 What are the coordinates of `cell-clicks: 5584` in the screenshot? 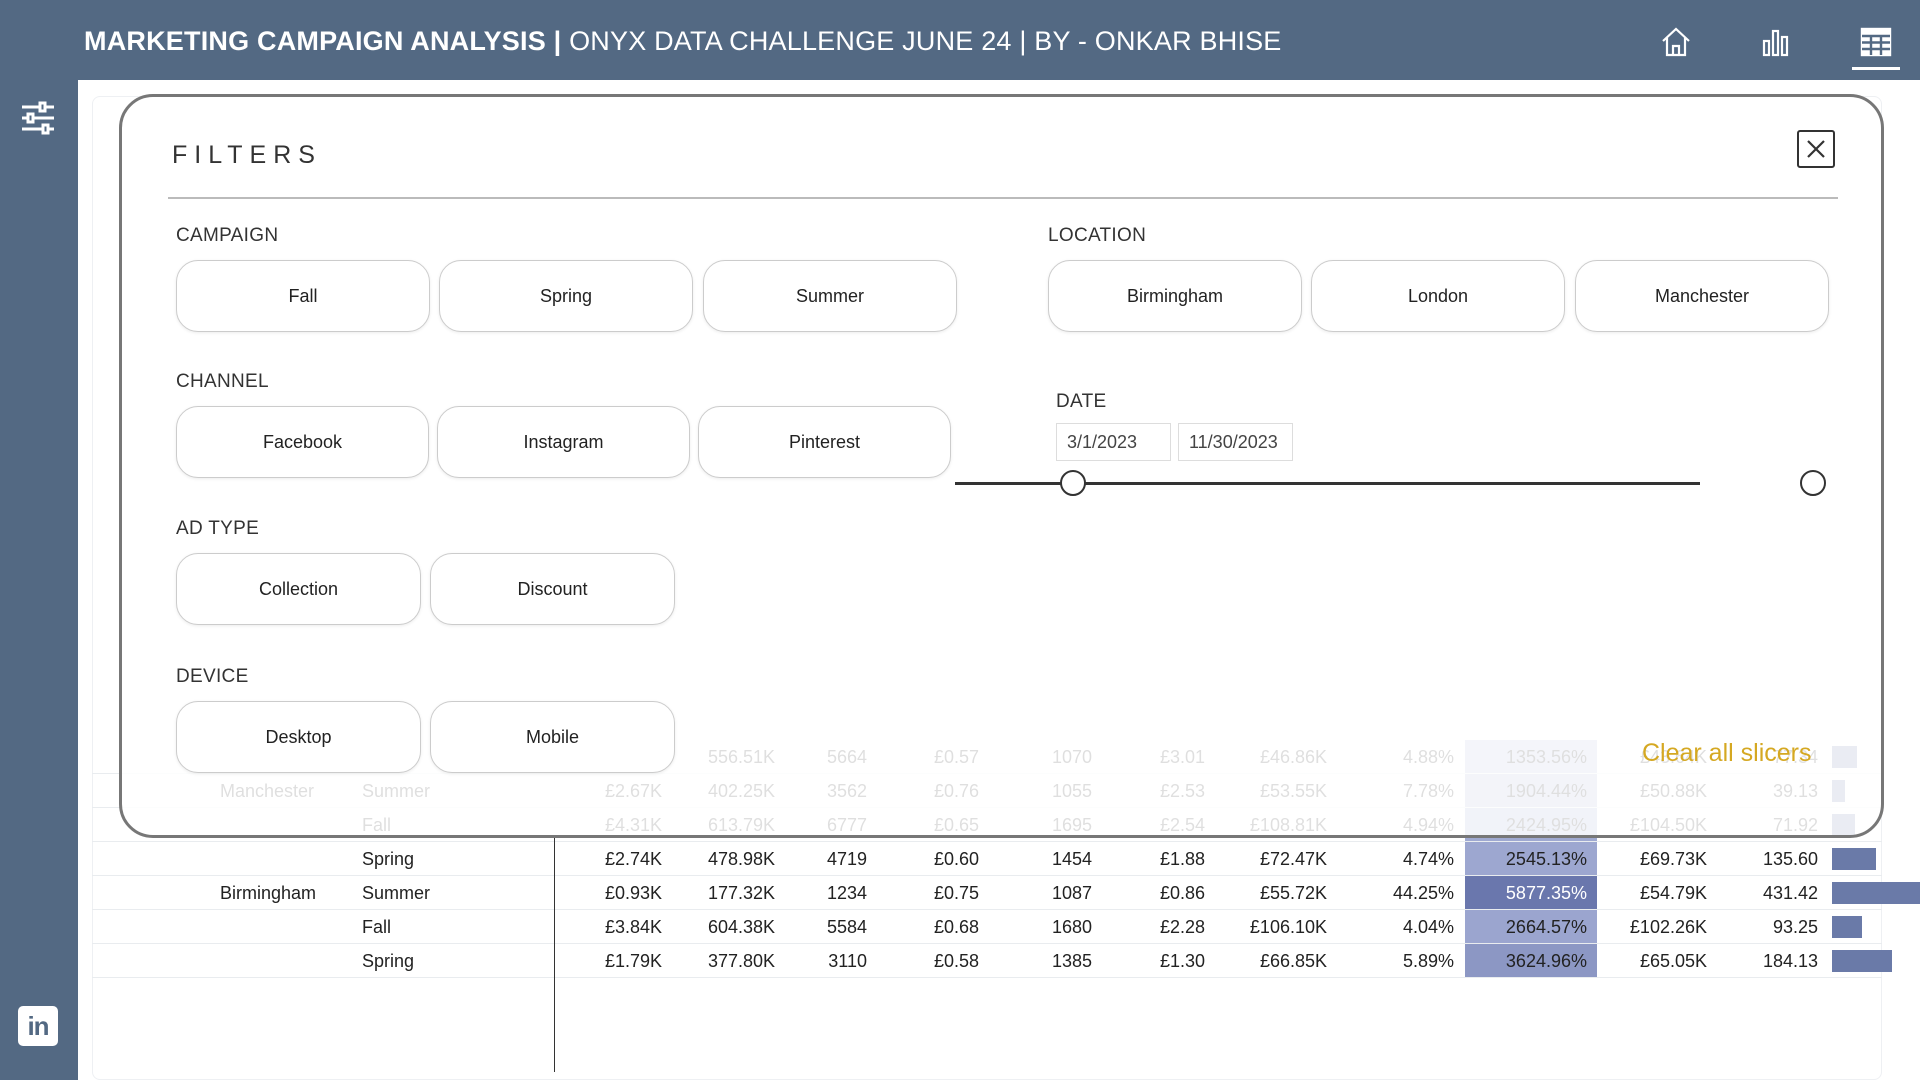 It's located at (846, 927).